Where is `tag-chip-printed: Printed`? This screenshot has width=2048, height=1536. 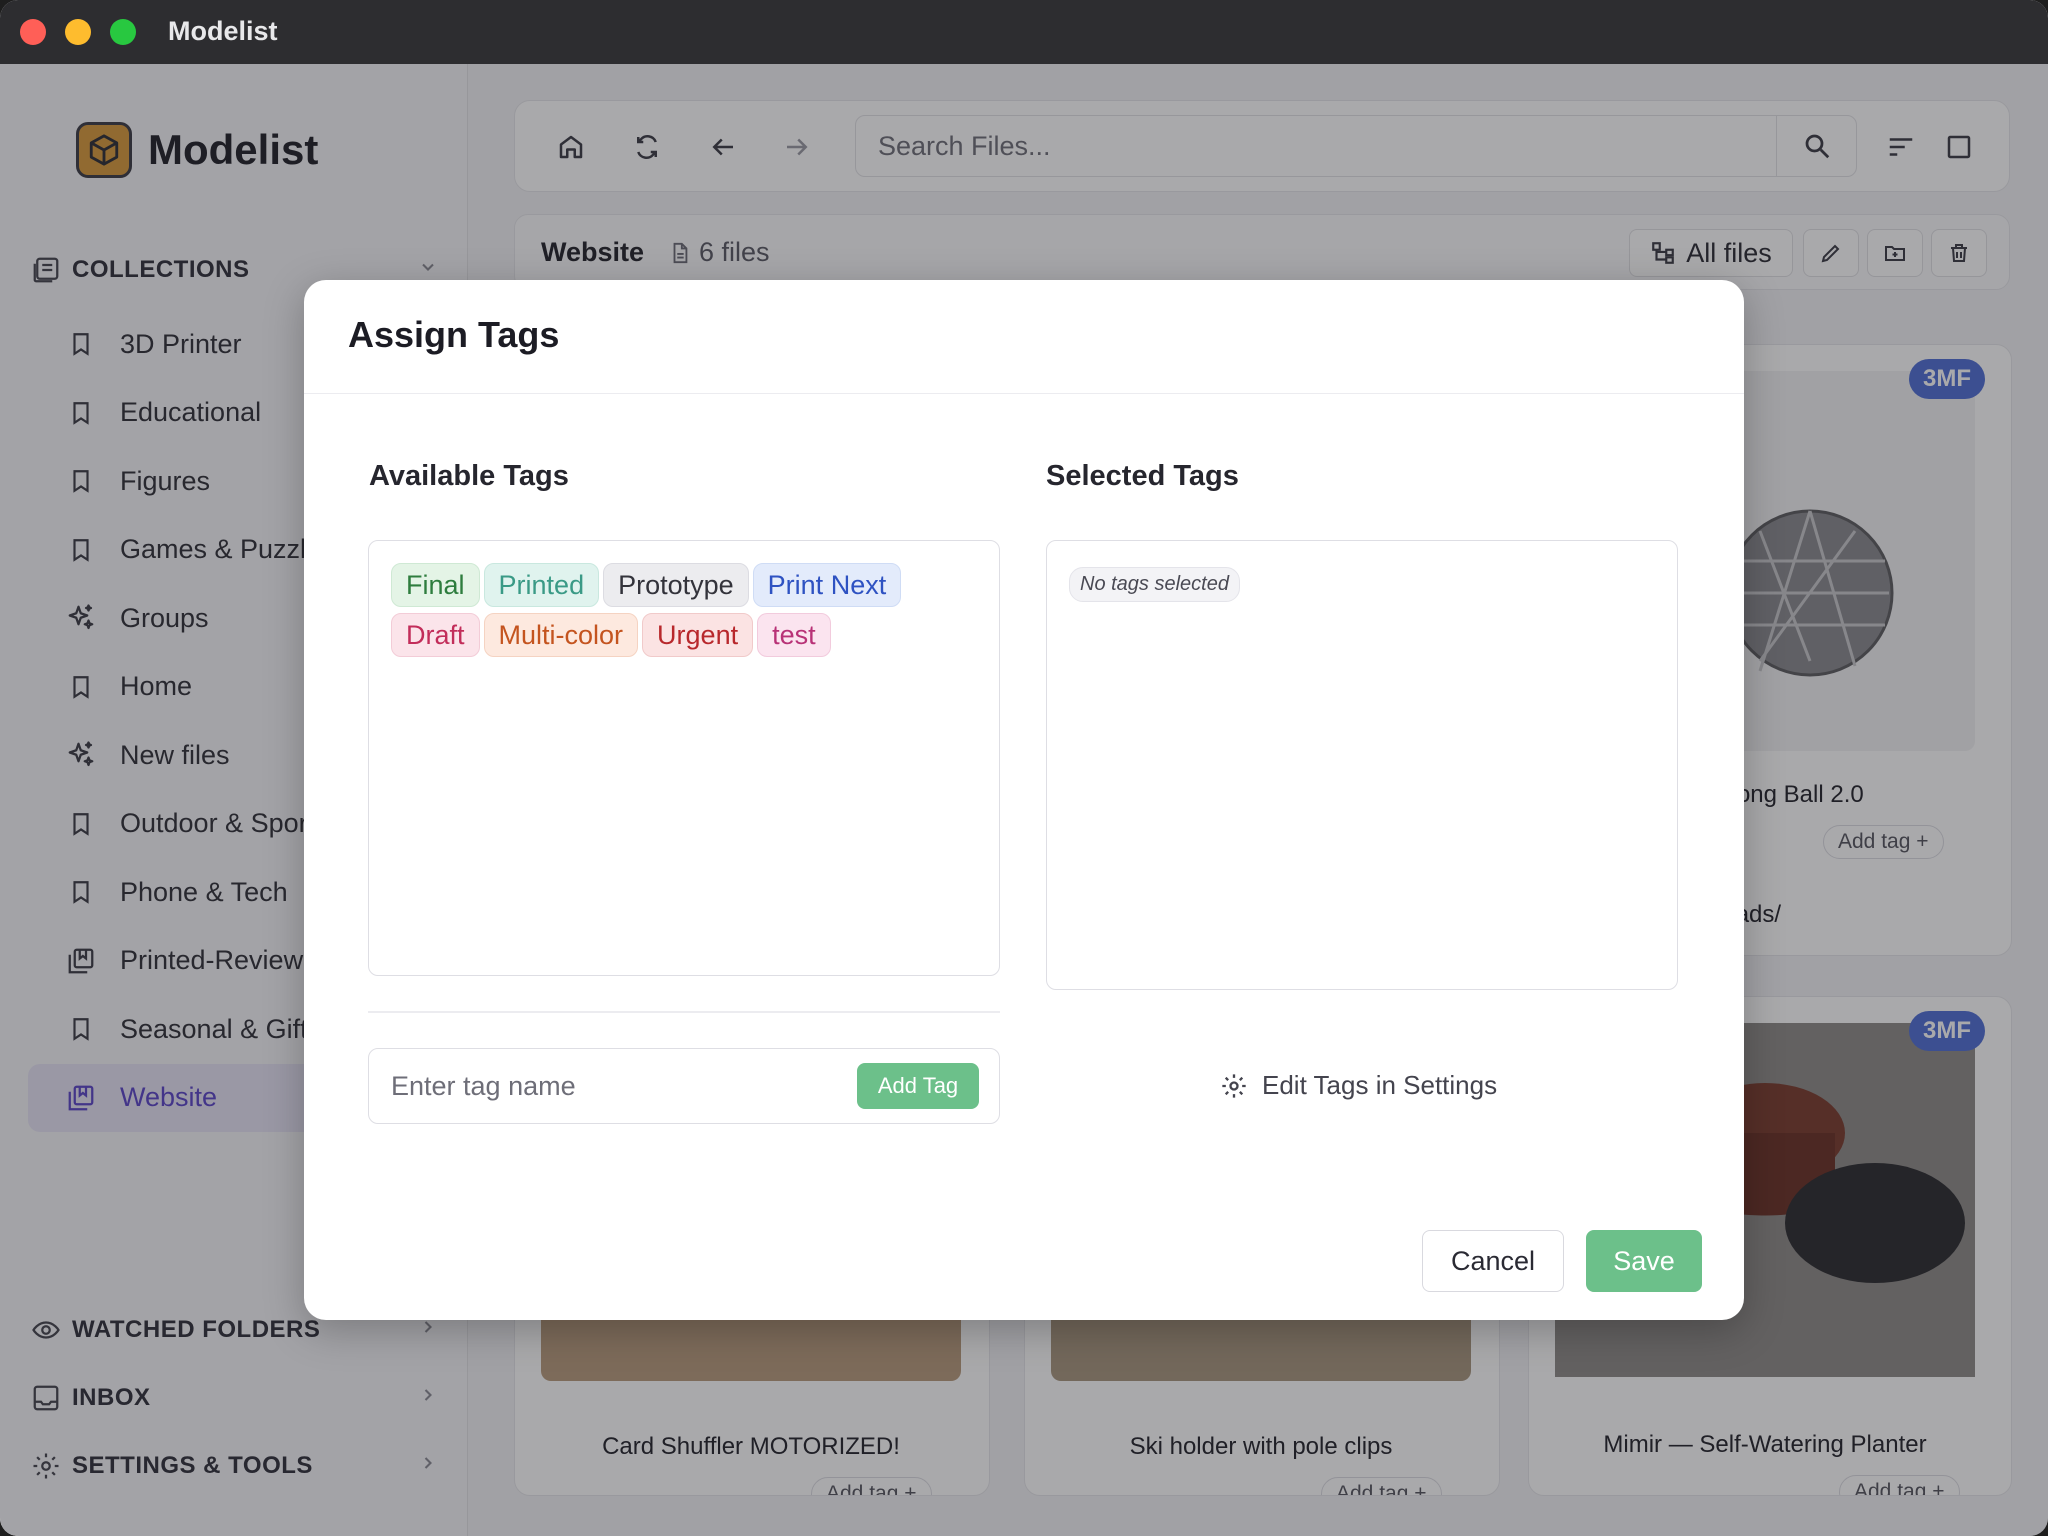 tag-chip-printed: Printed is located at coordinates (541, 585).